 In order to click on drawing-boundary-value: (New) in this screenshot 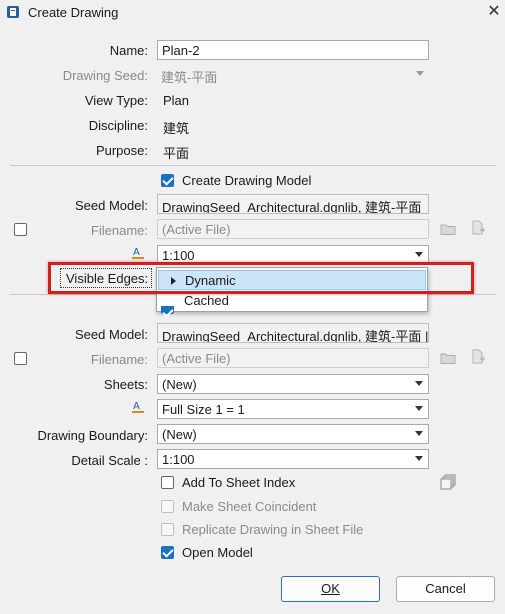, I will do `click(179, 434)`.